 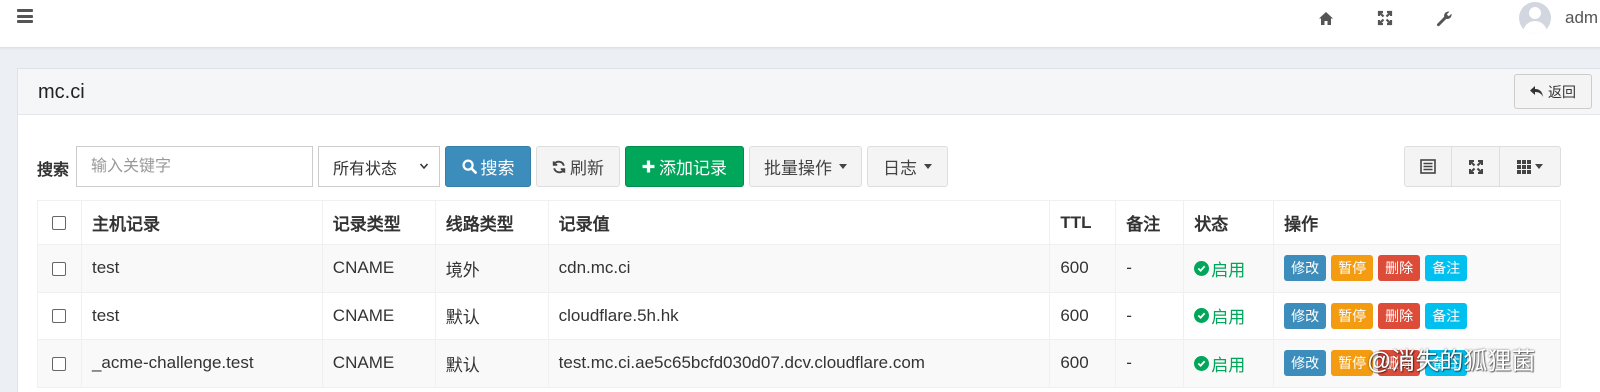 What do you see at coordinates (1229, 222) in the screenshot?
I see `column-header: 状态` at bounding box center [1229, 222].